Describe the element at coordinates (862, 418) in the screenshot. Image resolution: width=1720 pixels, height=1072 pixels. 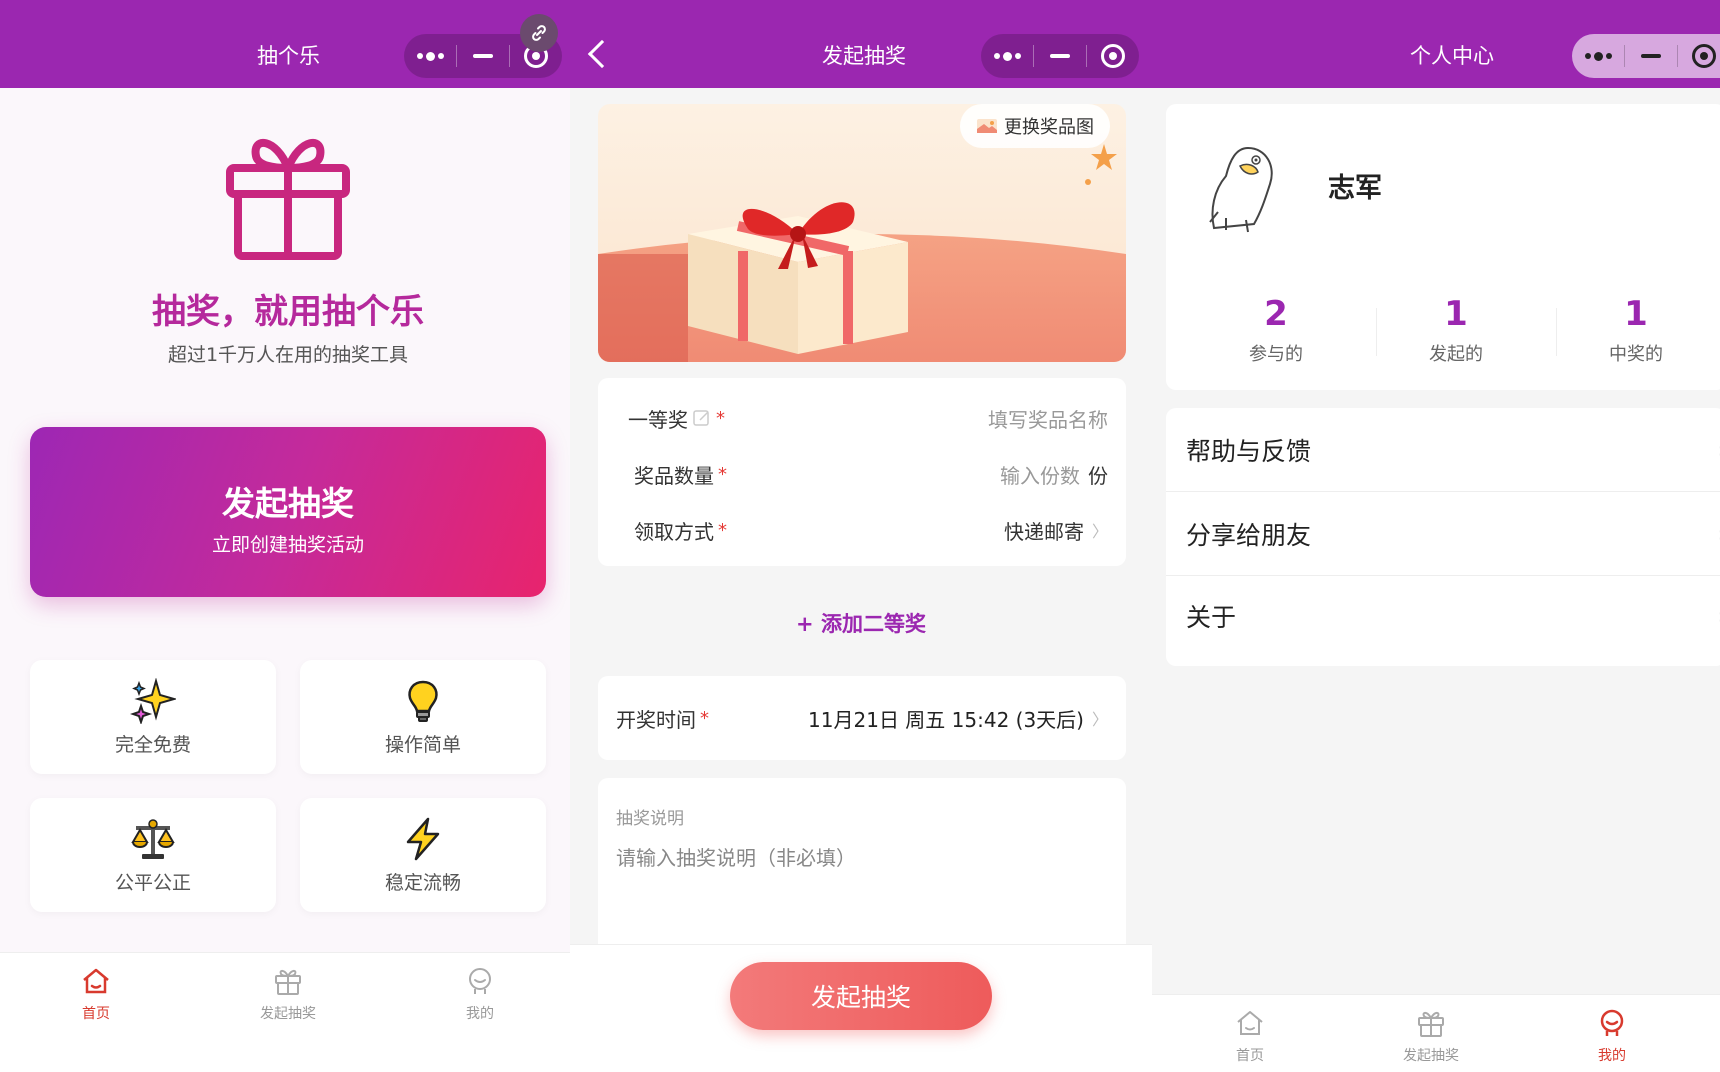
I see `prize-name-row: 一等奖 * 填写奖品名称` at that location.